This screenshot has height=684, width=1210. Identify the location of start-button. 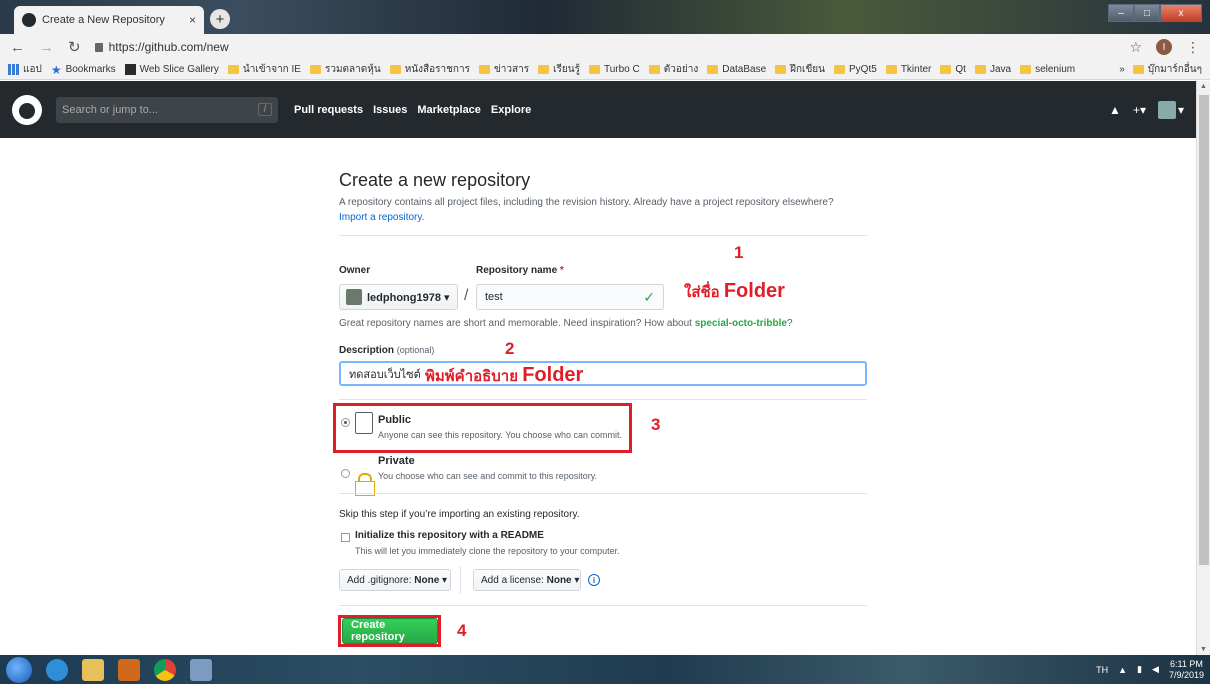
(19, 669).